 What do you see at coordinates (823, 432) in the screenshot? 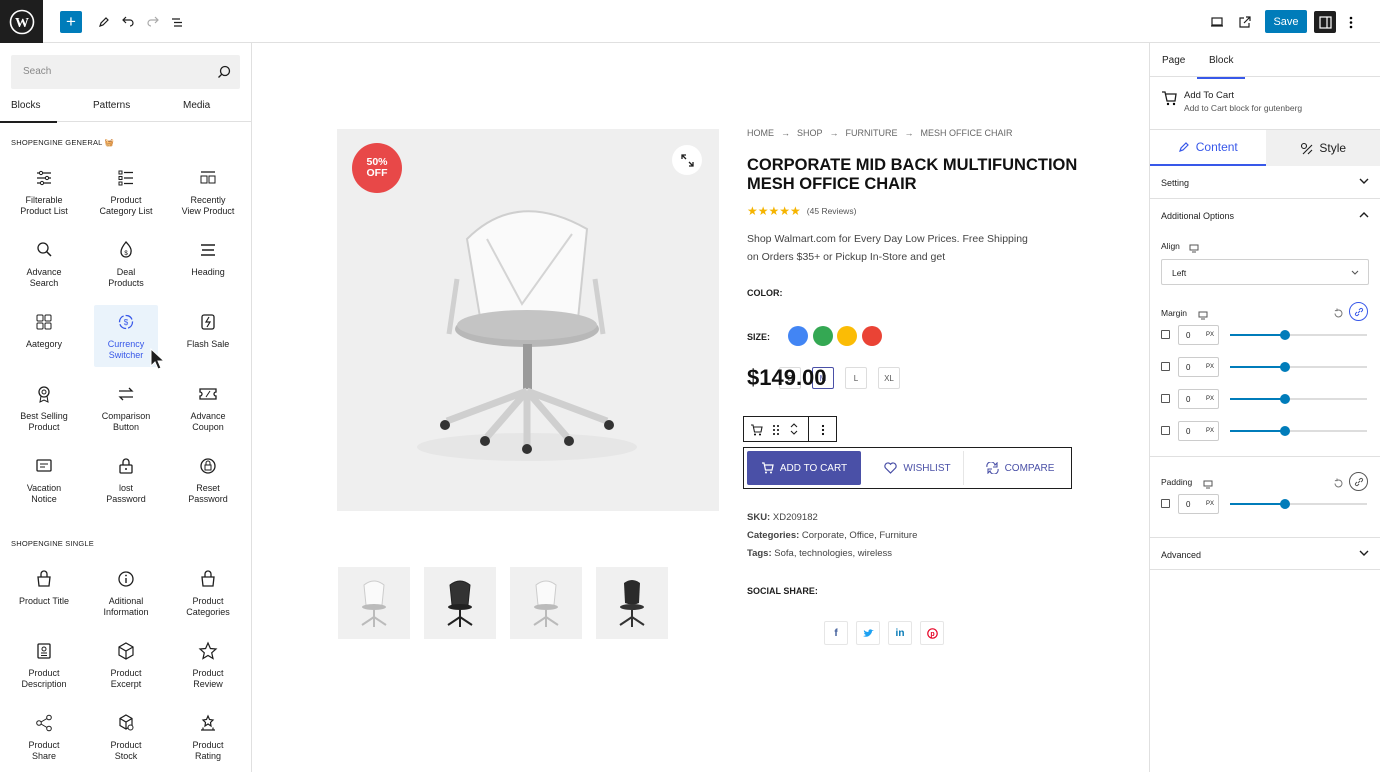
I see `block-options-icon` at bounding box center [823, 432].